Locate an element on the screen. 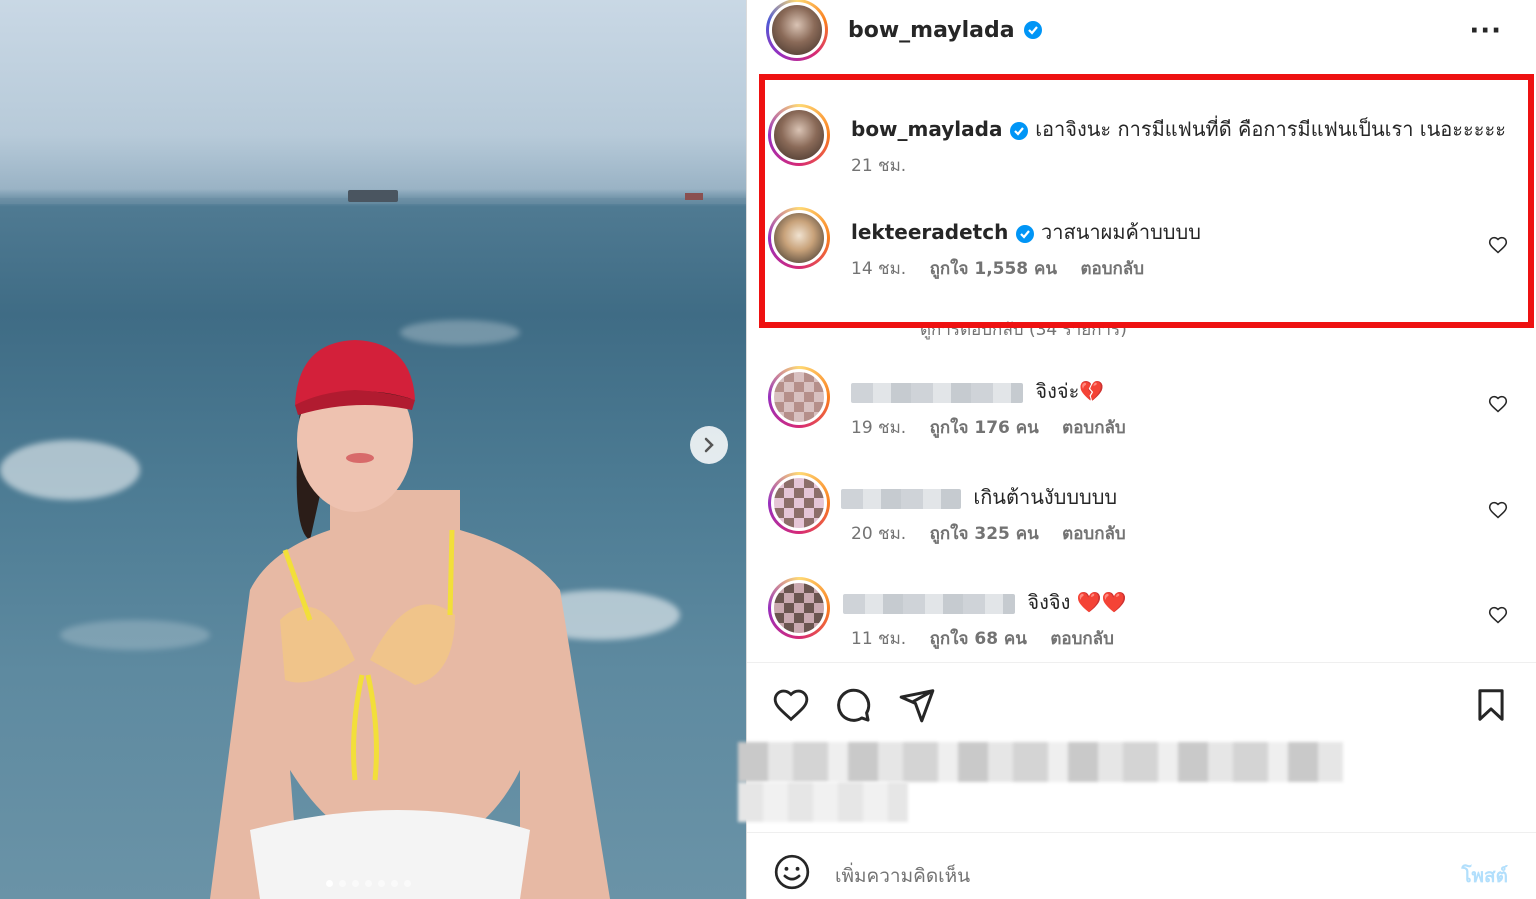  highlight-box is located at coordinates (1146, 201).